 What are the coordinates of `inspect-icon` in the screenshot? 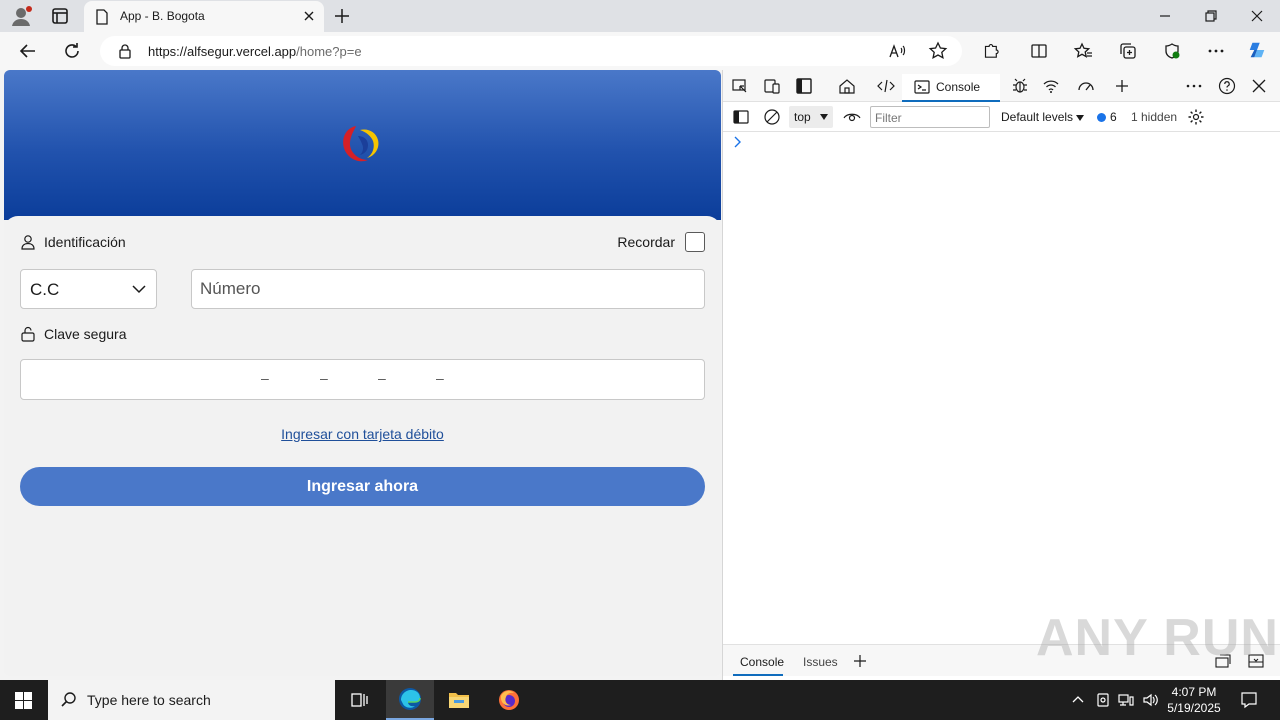 It's located at (740, 86).